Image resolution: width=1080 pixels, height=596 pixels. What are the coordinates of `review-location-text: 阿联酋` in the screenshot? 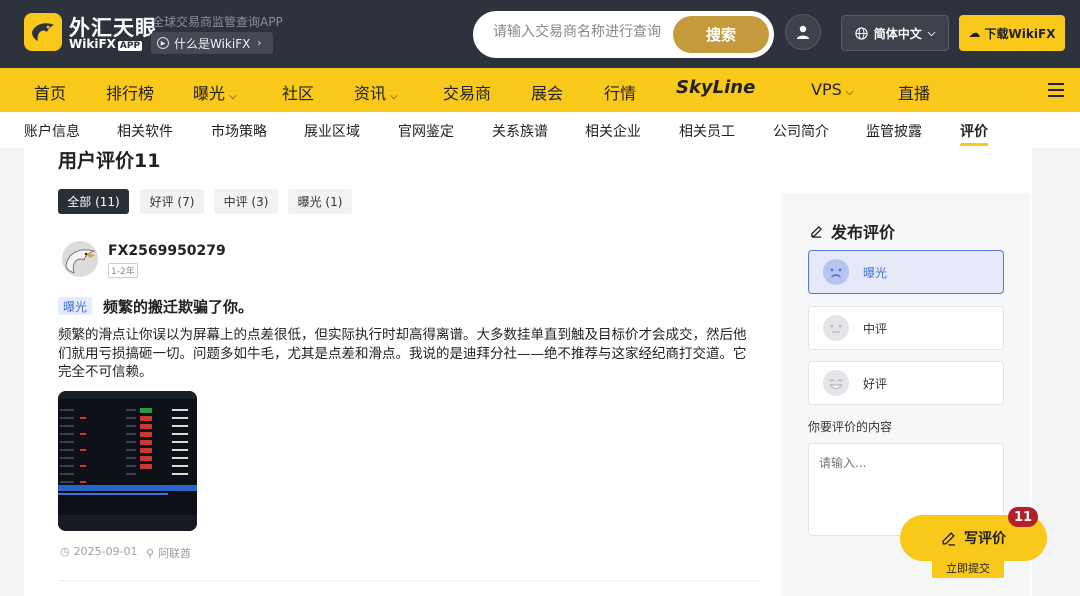 It's located at (175, 553).